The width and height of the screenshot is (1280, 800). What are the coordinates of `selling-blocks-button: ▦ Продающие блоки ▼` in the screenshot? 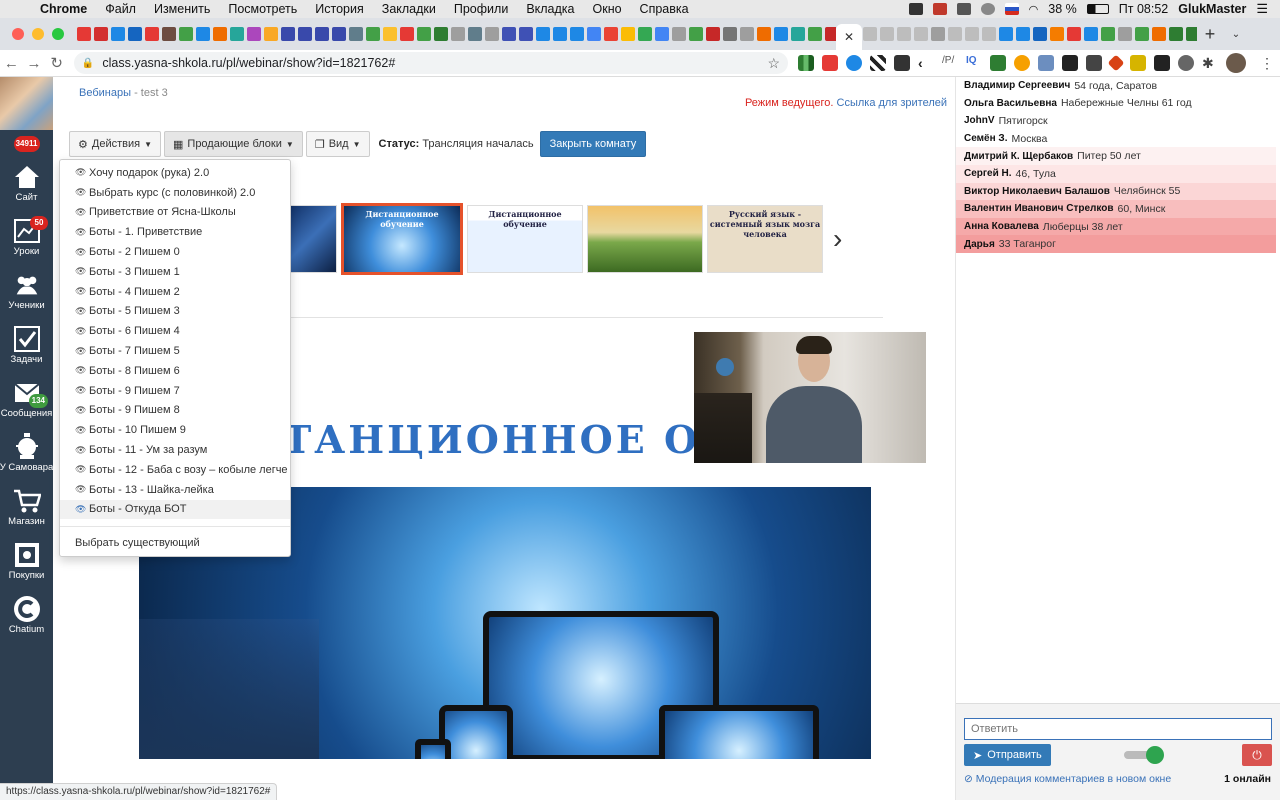 It's located at (233, 144).